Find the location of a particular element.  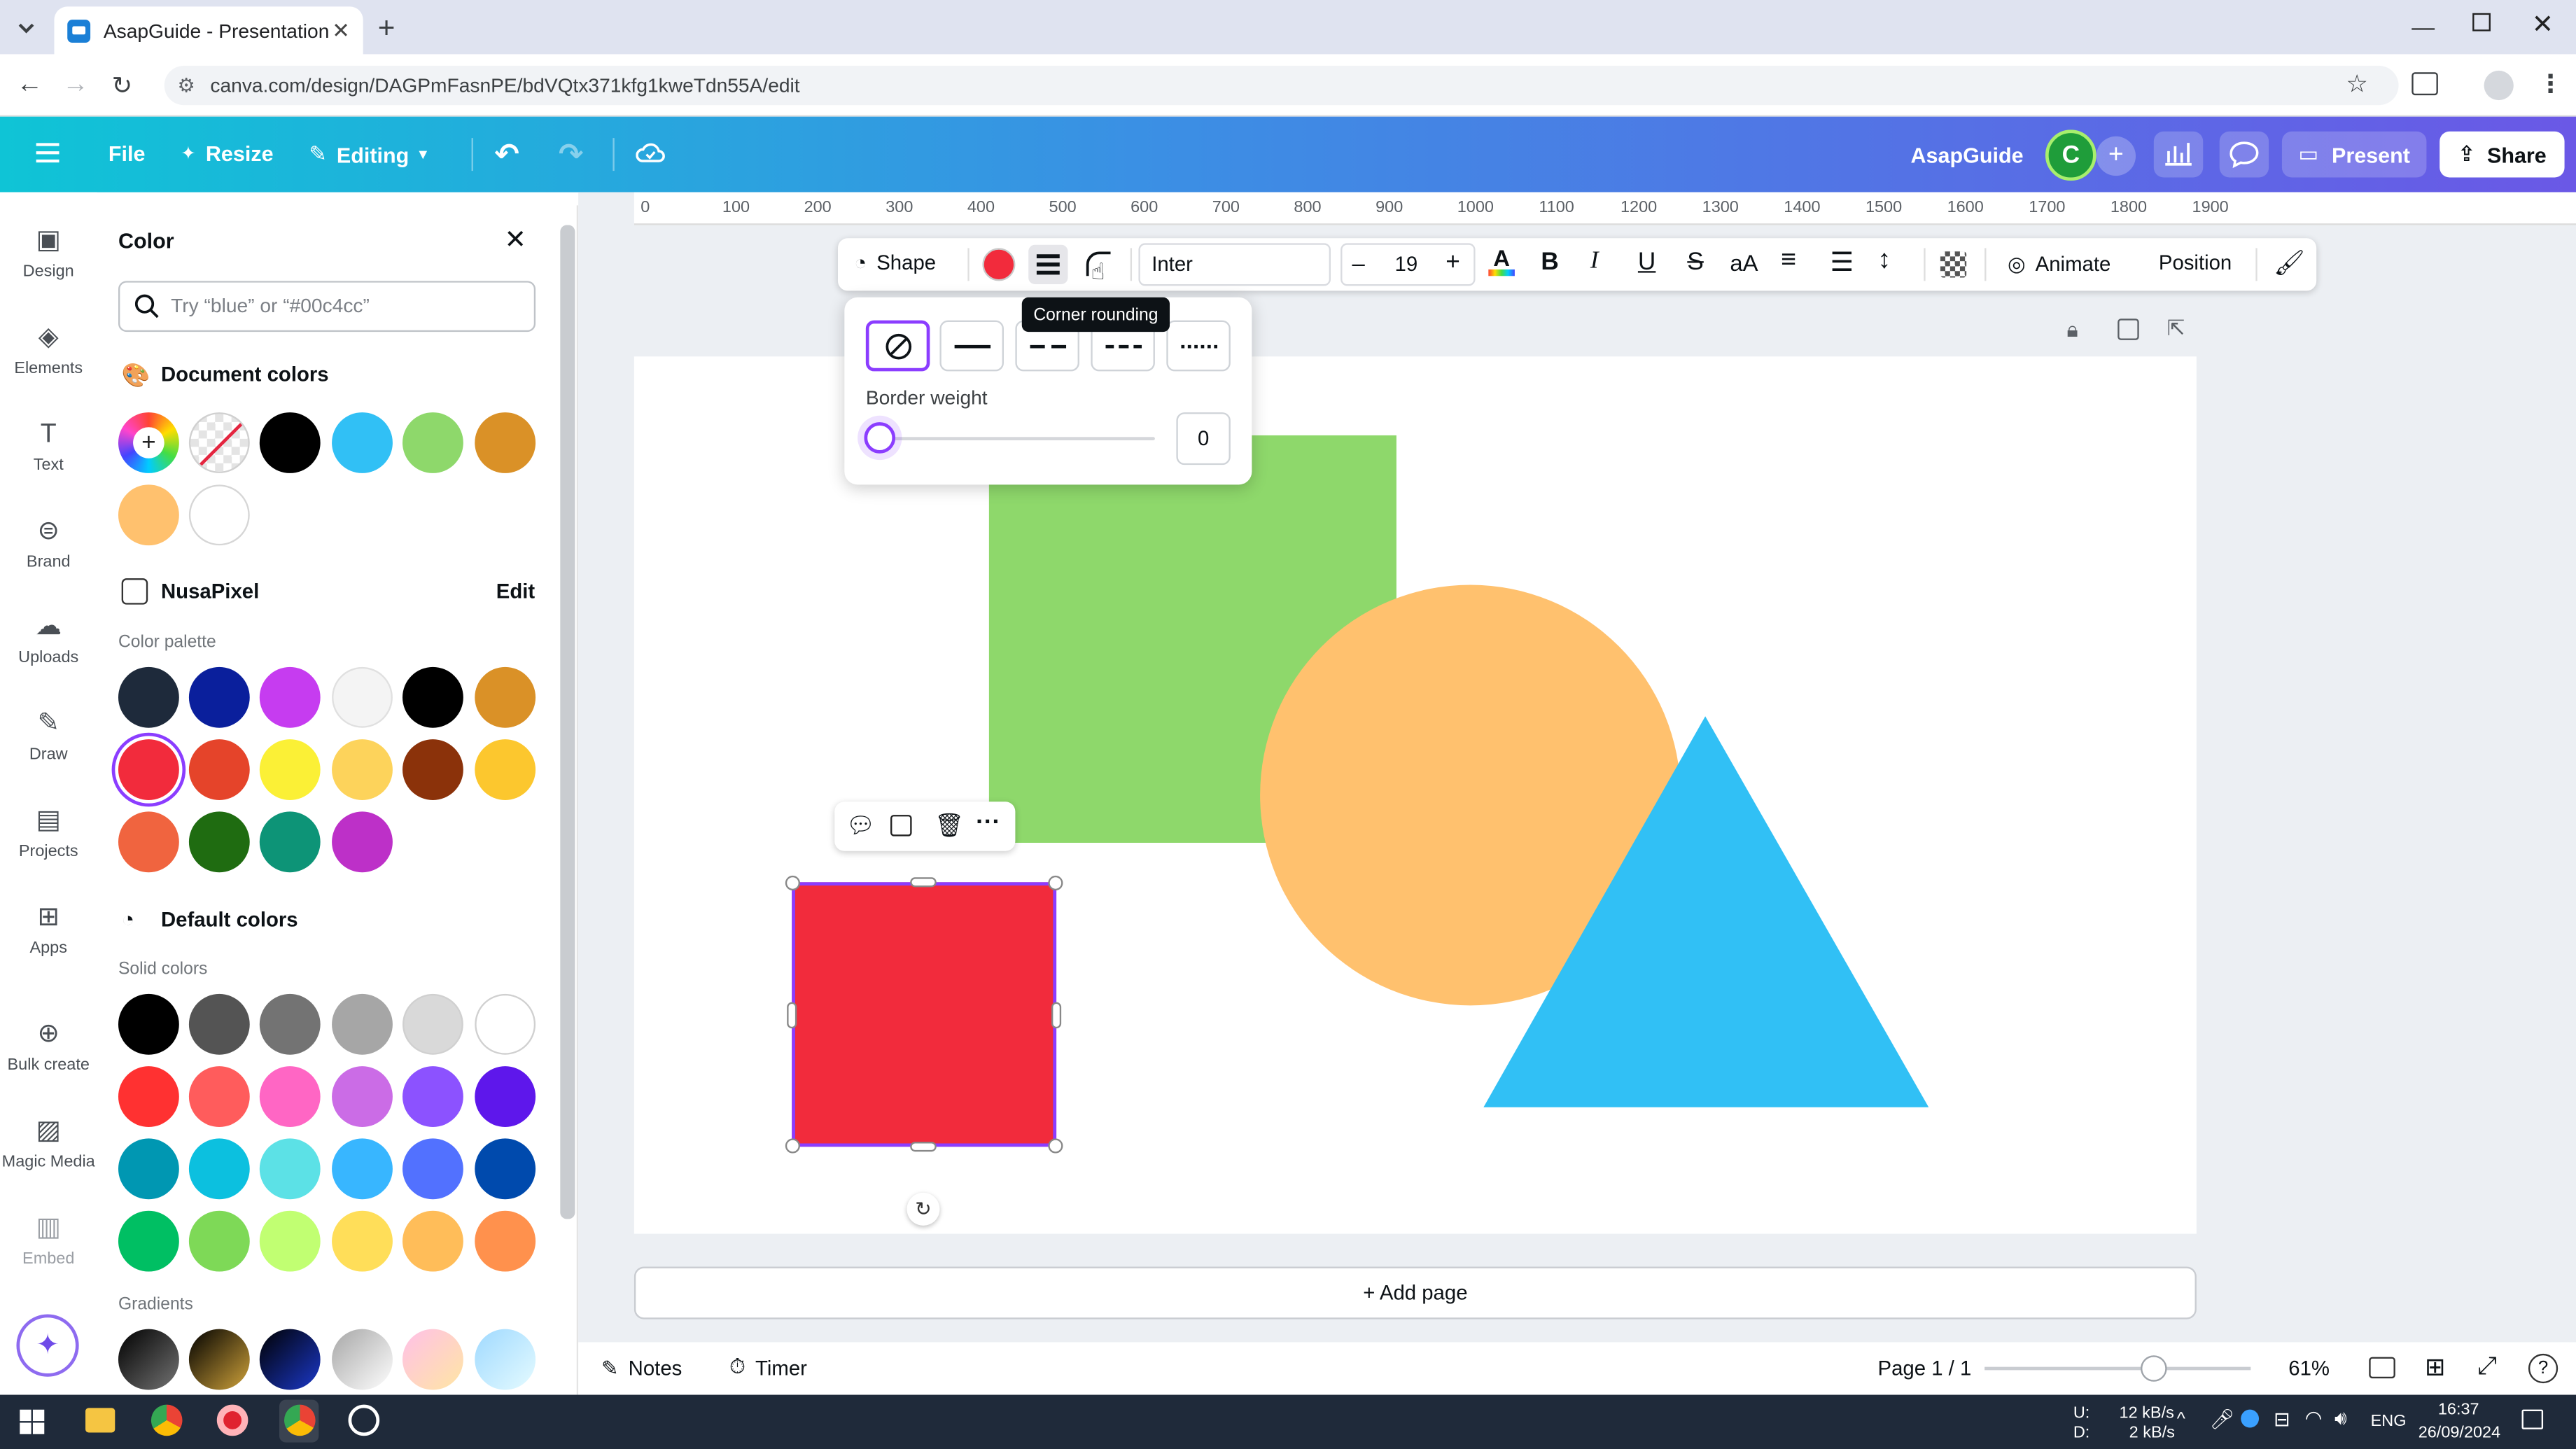

fill-color-button is located at coordinates (999, 264).